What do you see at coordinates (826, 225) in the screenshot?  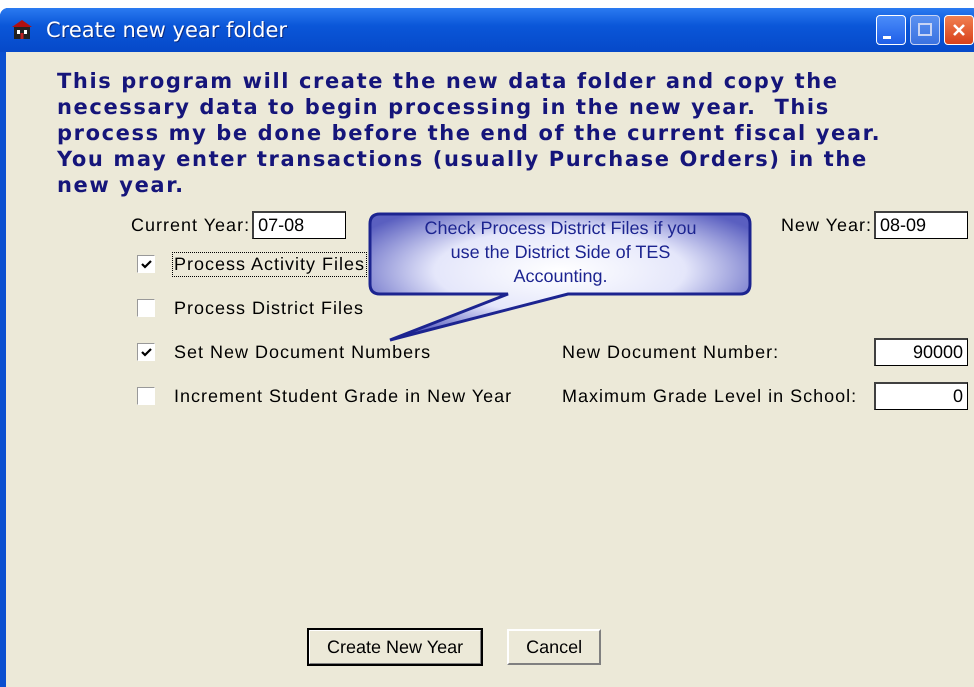 I see `new-year-label: New Year:` at bounding box center [826, 225].